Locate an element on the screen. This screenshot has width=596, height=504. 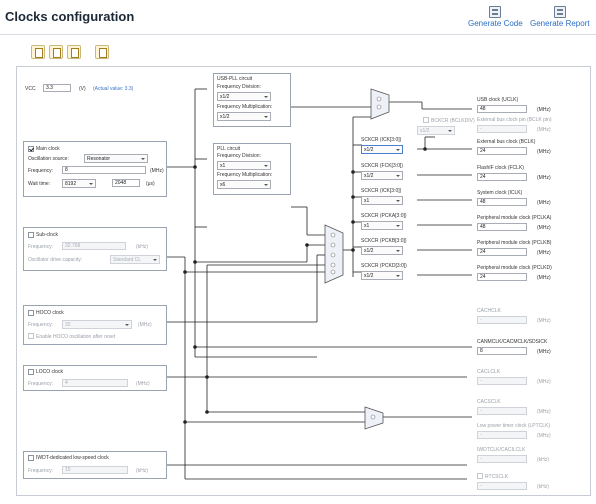
vcc-actual-value: (Actual value: 3.3) is located at coordinates (113, 89).